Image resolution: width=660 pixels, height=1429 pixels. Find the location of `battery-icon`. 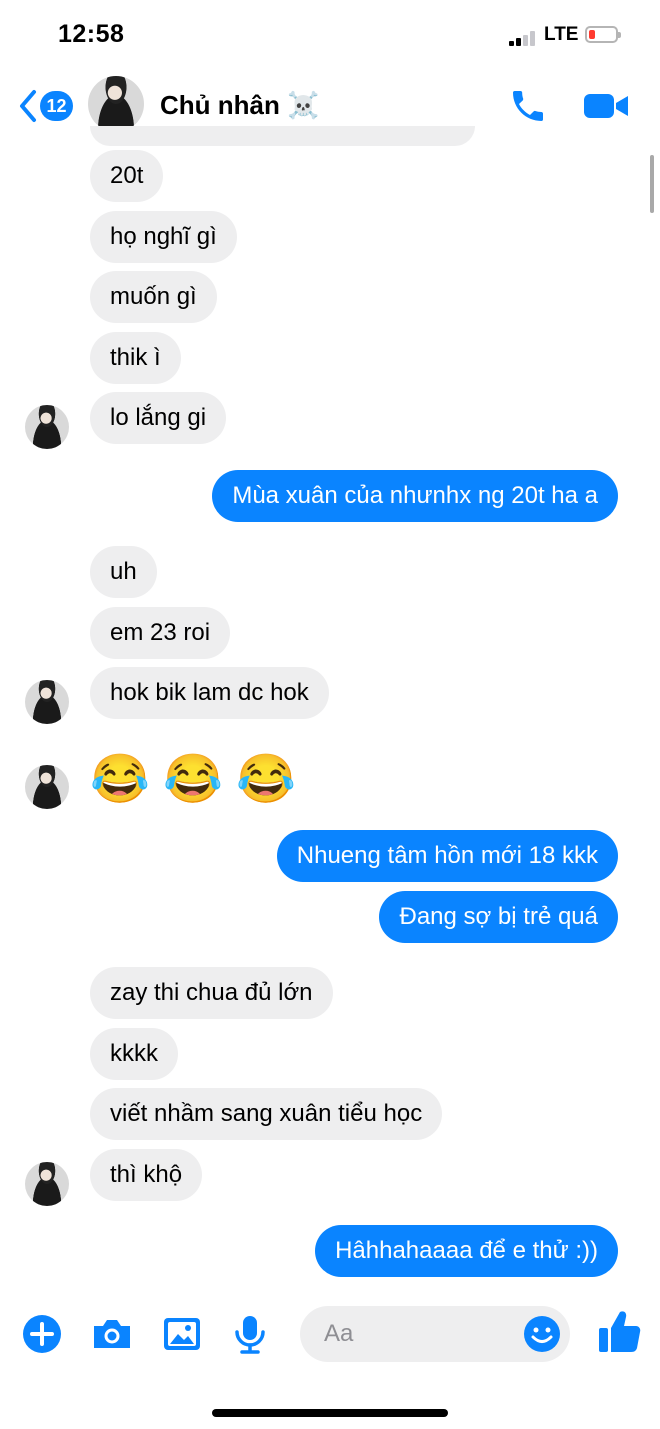

battery-icon is located at coordinates (603, 34).